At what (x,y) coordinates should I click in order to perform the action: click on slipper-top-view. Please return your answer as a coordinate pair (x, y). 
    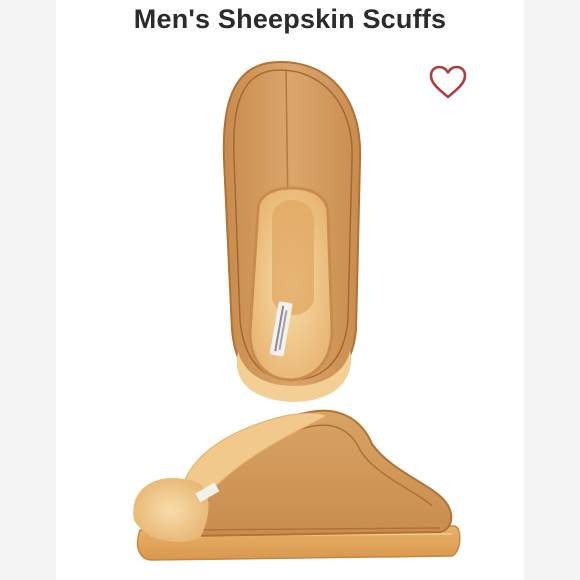
    Looking at the image, I should click on (292, 231).